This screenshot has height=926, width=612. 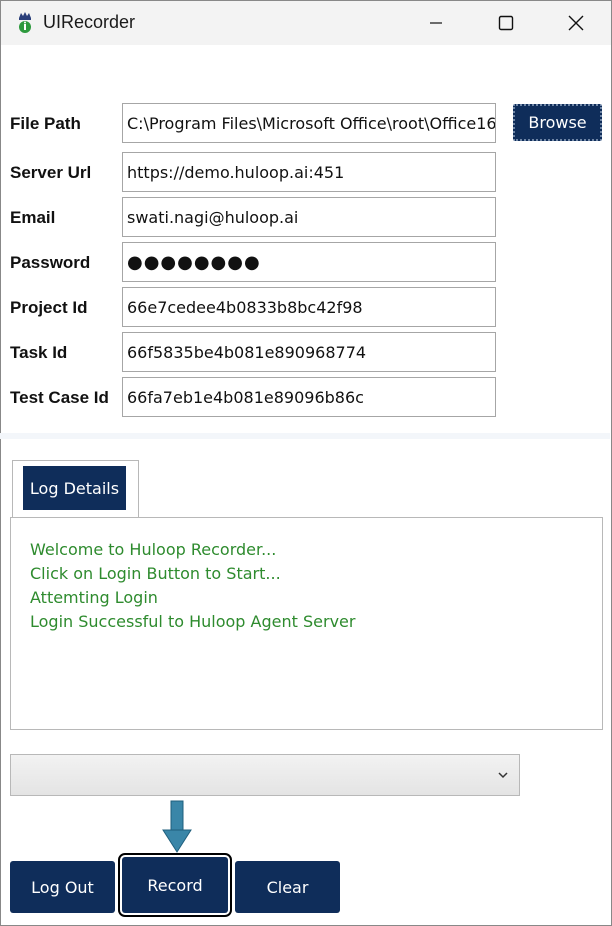 I want to click on clear-button: Clear, so click(x=287, y=887).